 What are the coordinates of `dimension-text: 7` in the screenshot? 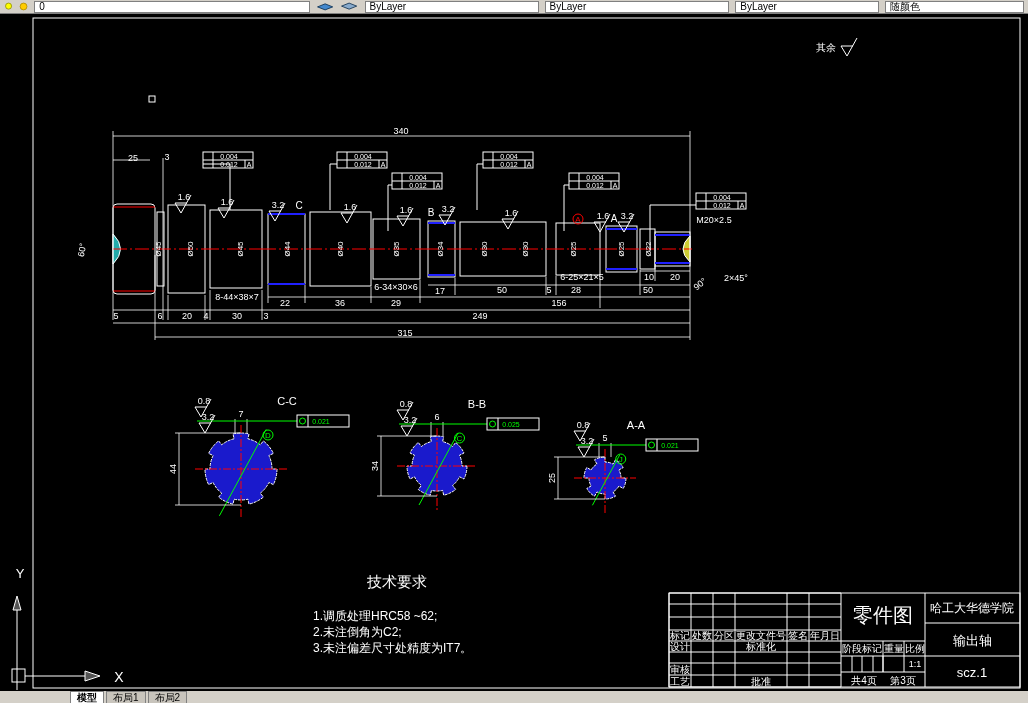 It's located at (241, 414).